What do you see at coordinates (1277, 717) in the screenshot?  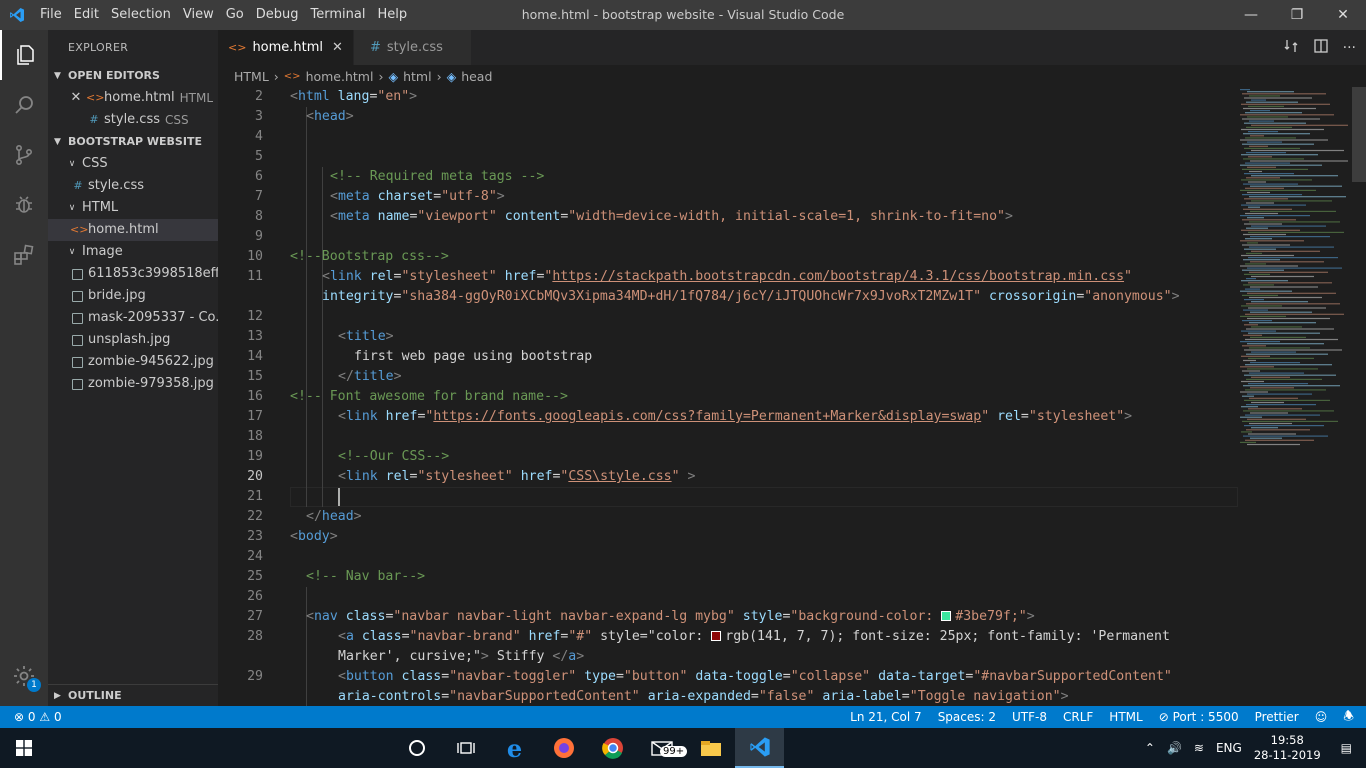 I see `prettier-status: Prettier` at bounding box center [1277, 717].